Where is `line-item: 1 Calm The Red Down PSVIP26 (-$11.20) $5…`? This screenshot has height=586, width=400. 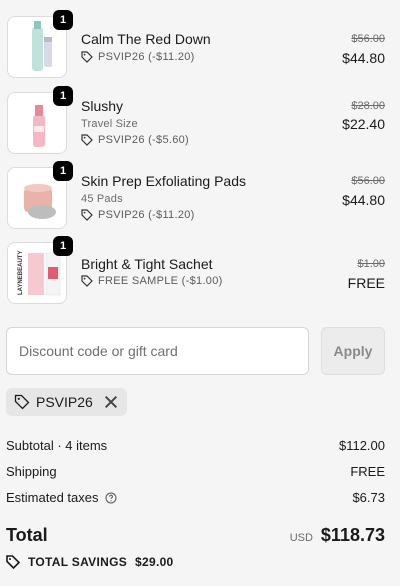
line-item: 1 Calm The Red Down PSVIP26 (-$11.20) $5… is located at coordinates (200, 46).